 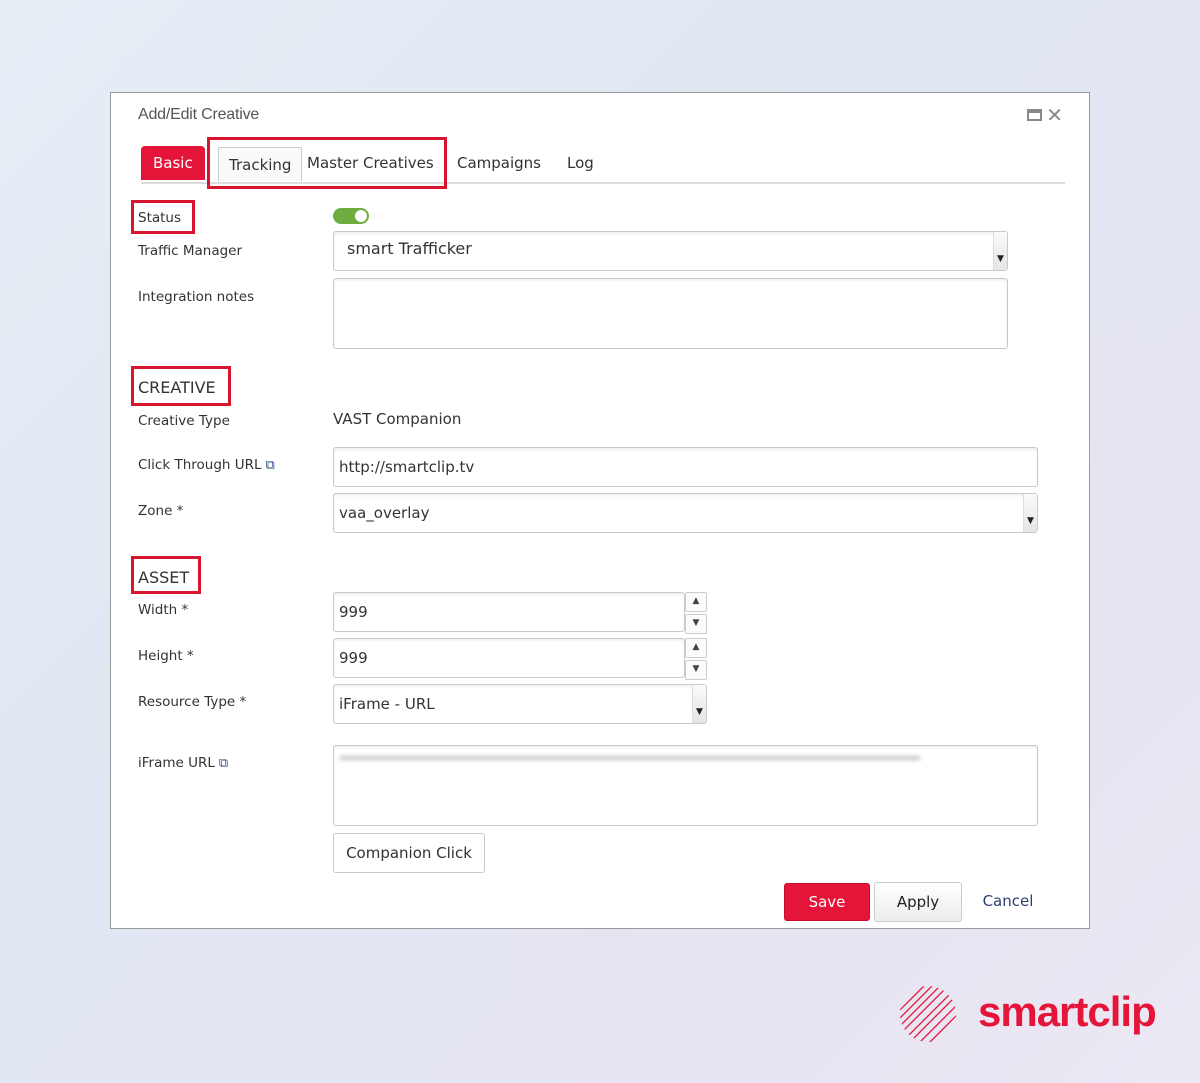 What do you see at coordinates (351, 216) in the screenshot?
I see `status-toggle` at bounding box center [351, 216].